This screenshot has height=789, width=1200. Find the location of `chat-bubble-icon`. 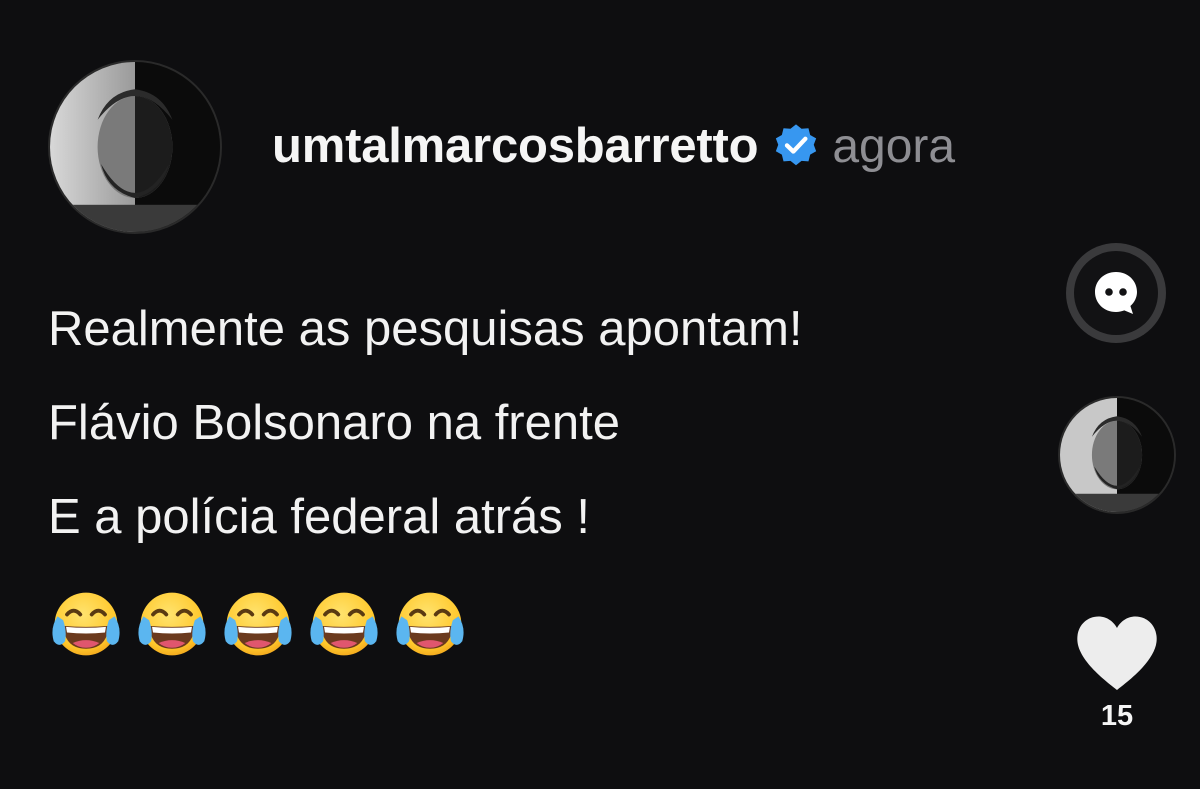

chat-bubble-icon is located at coordinates (1116, 293).